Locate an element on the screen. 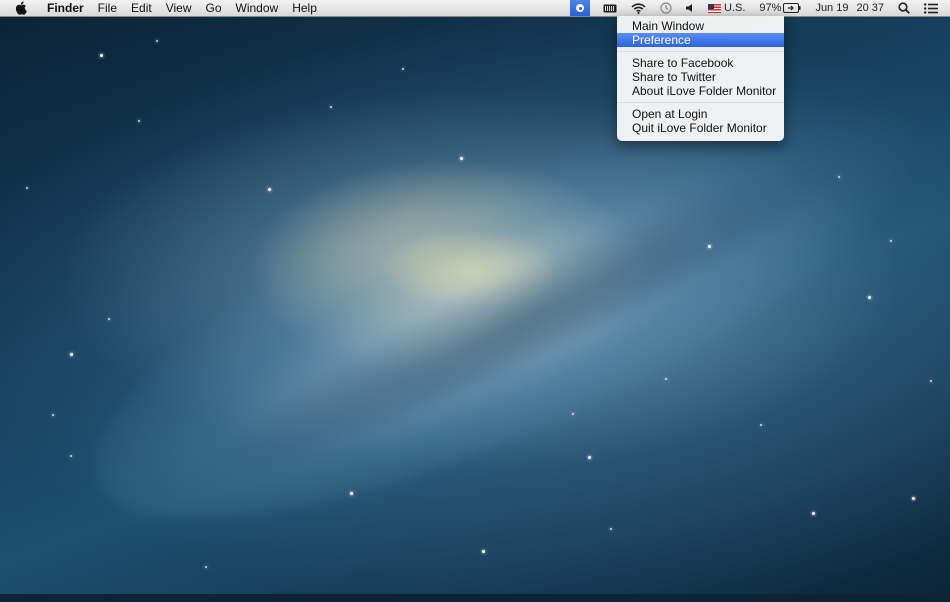 The image size is (950, 602). menu-help: Help is located at coordinates (304, 8).